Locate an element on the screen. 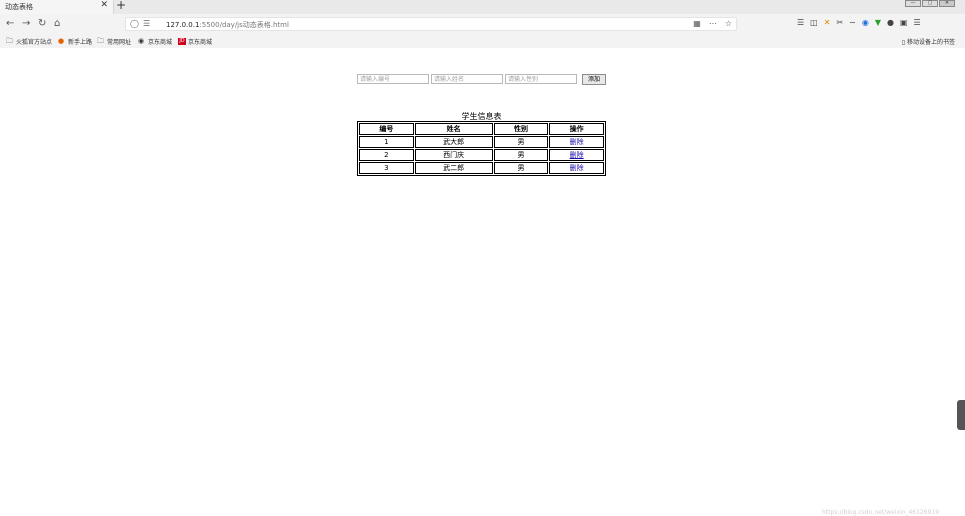 The image size is (965, 516). sidebar-icon: ◫ is located at coordinates (814, 22).